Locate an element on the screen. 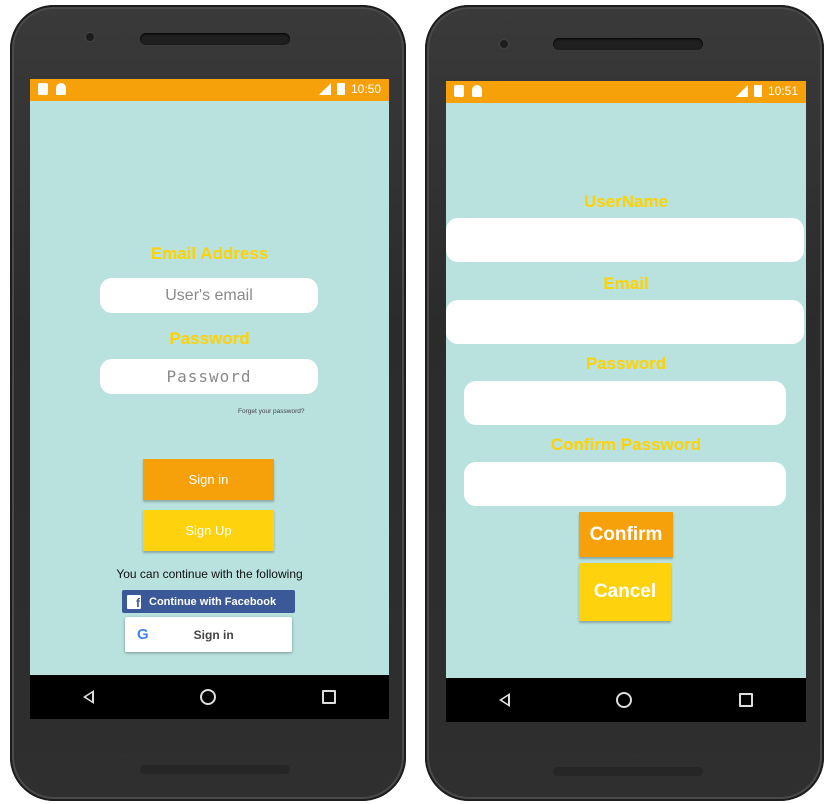 Image resolution: width=829 pixels, height=804 pixels. password-field is located at coordinates (625, 403).